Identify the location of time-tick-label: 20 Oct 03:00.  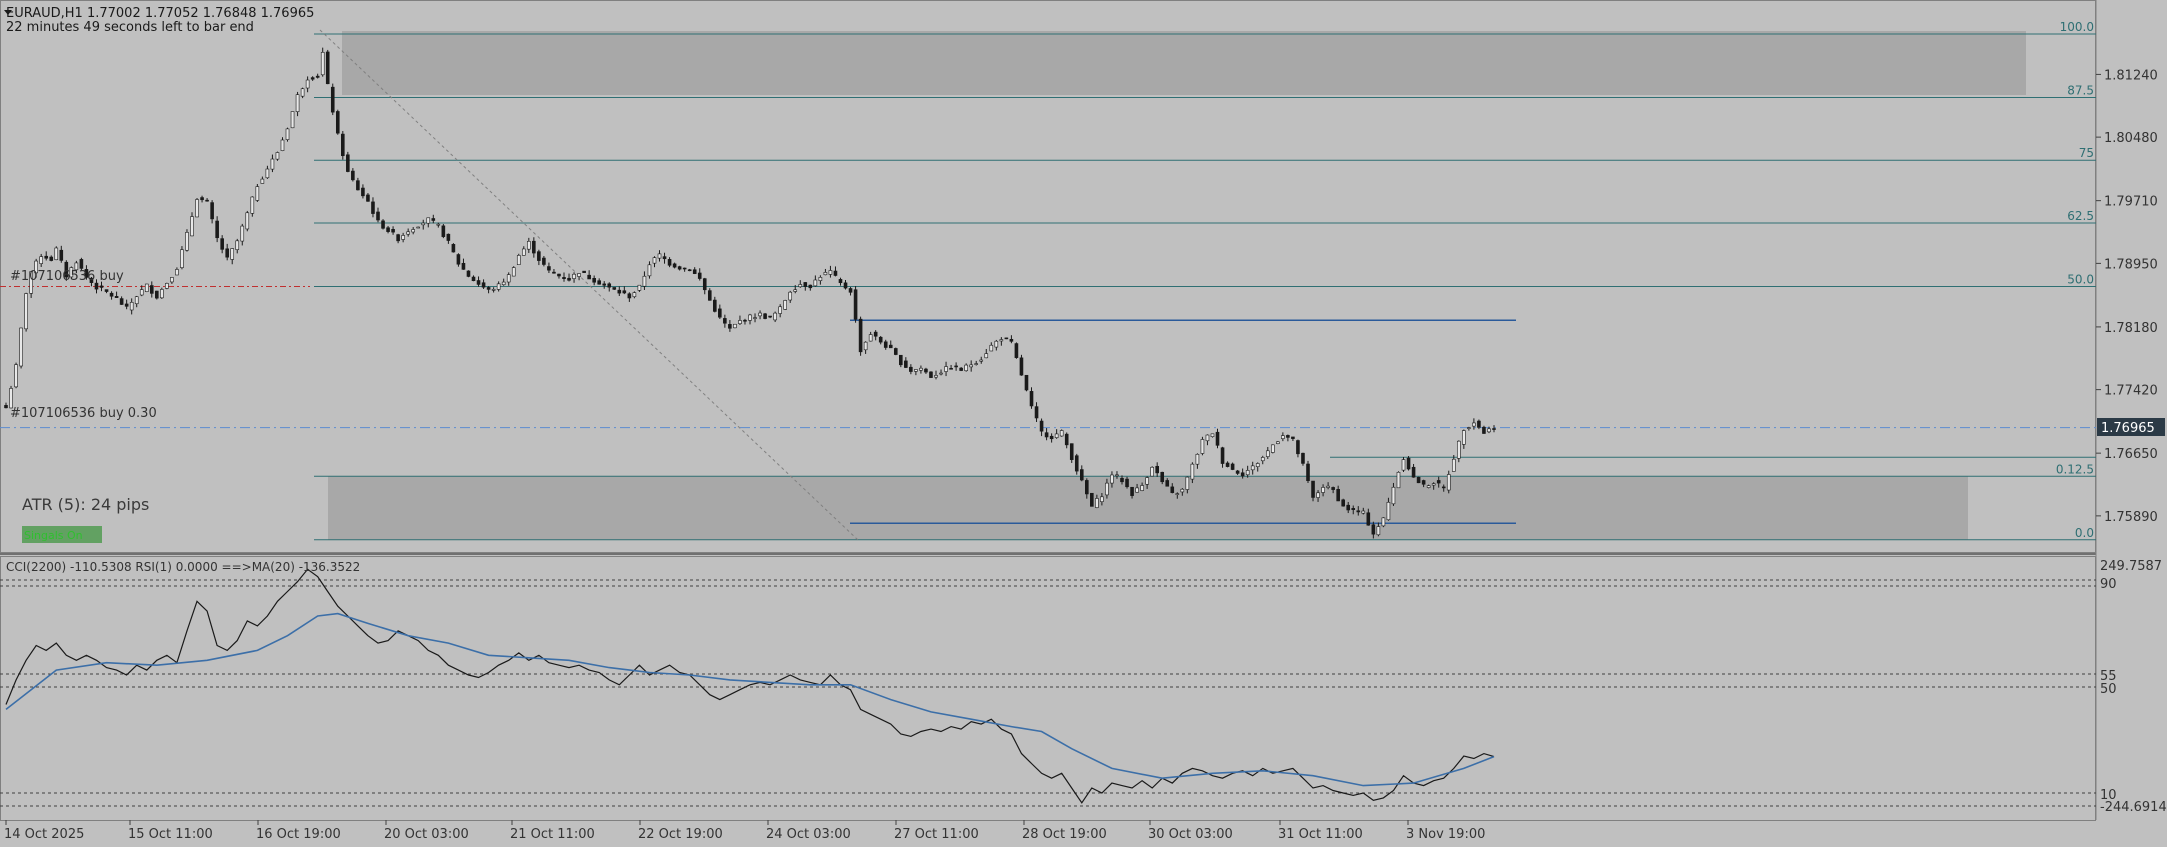
(426, 834).